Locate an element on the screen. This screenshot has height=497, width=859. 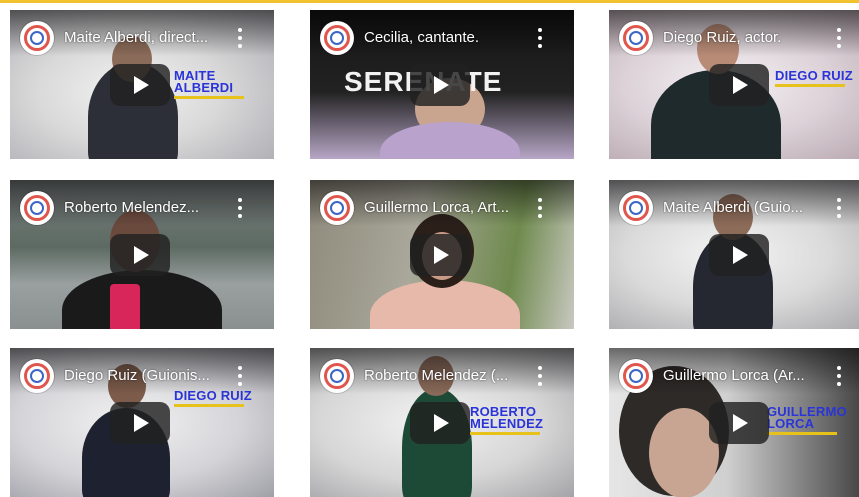
video-card-3: DIEGO RUIZ Diego Ruiz, actor. is located at coordinates (734, 84).